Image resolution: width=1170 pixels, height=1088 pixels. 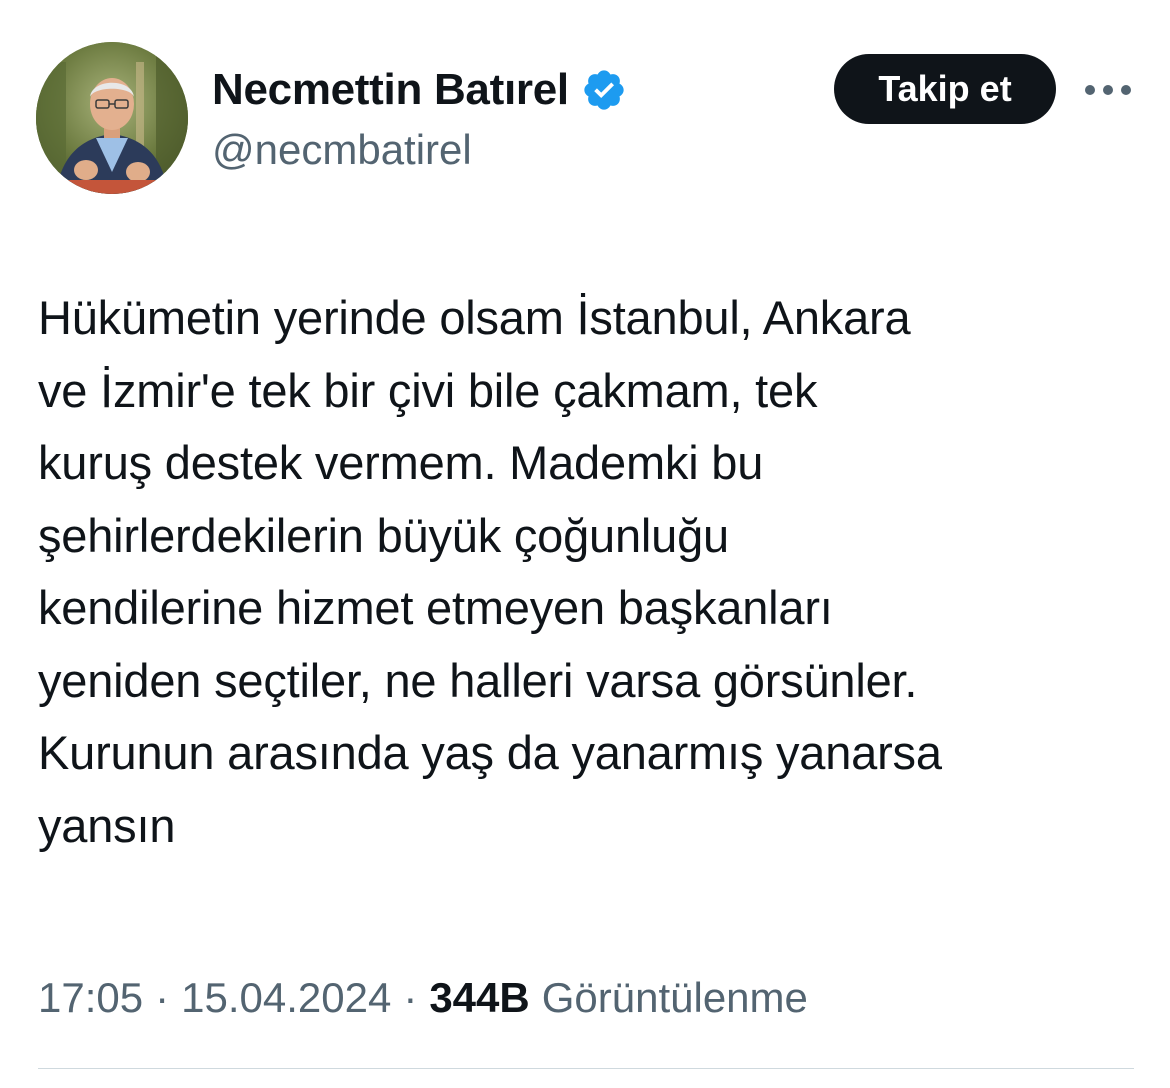 I want to click on avatar, so click(x=112, y=118).